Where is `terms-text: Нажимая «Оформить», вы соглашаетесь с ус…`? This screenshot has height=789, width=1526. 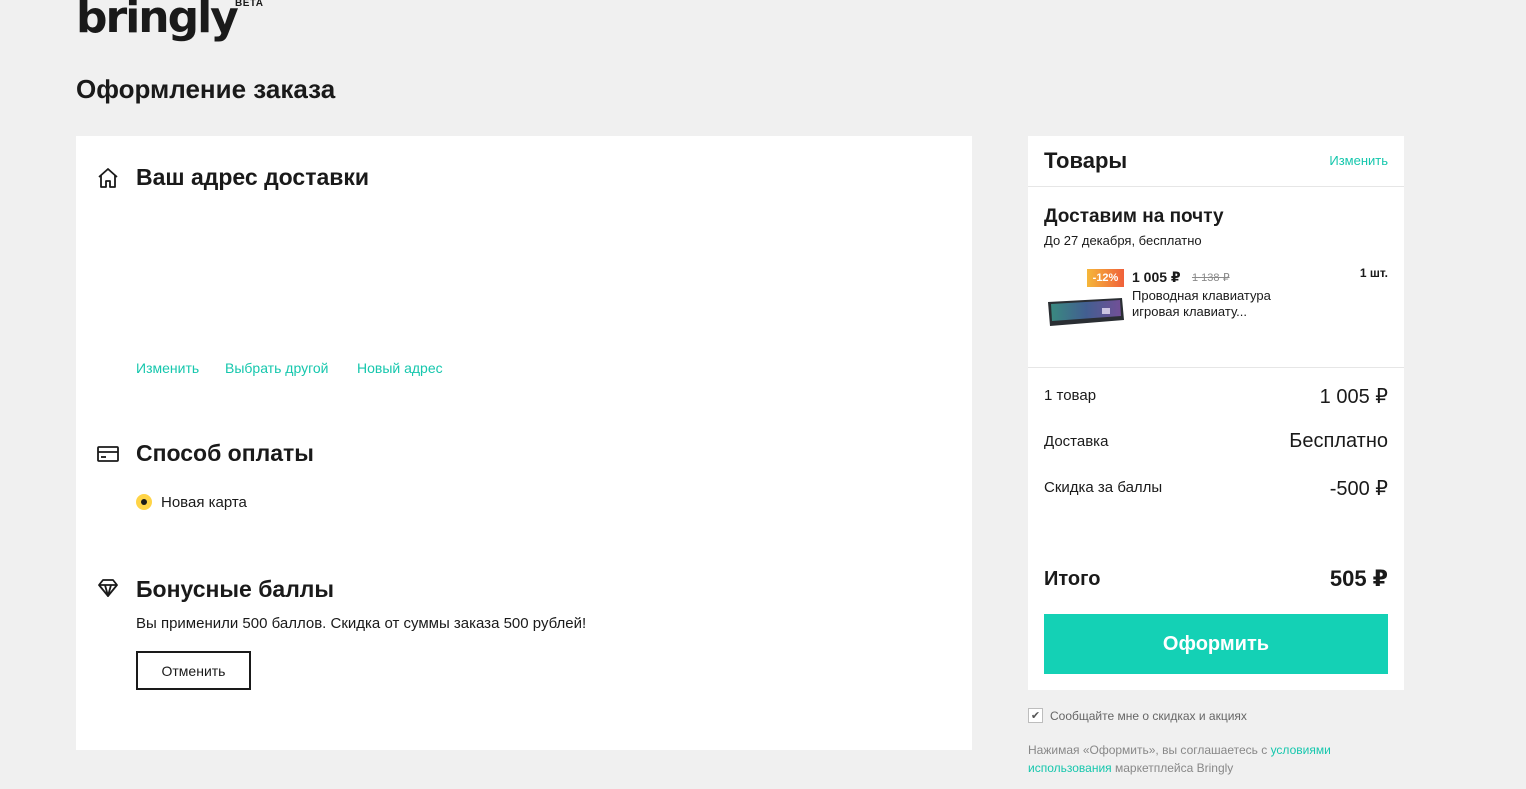 terms-text: Нажимая «Оформить», вы соглашаетесь с ус… is located at coordinates (1193, 759).